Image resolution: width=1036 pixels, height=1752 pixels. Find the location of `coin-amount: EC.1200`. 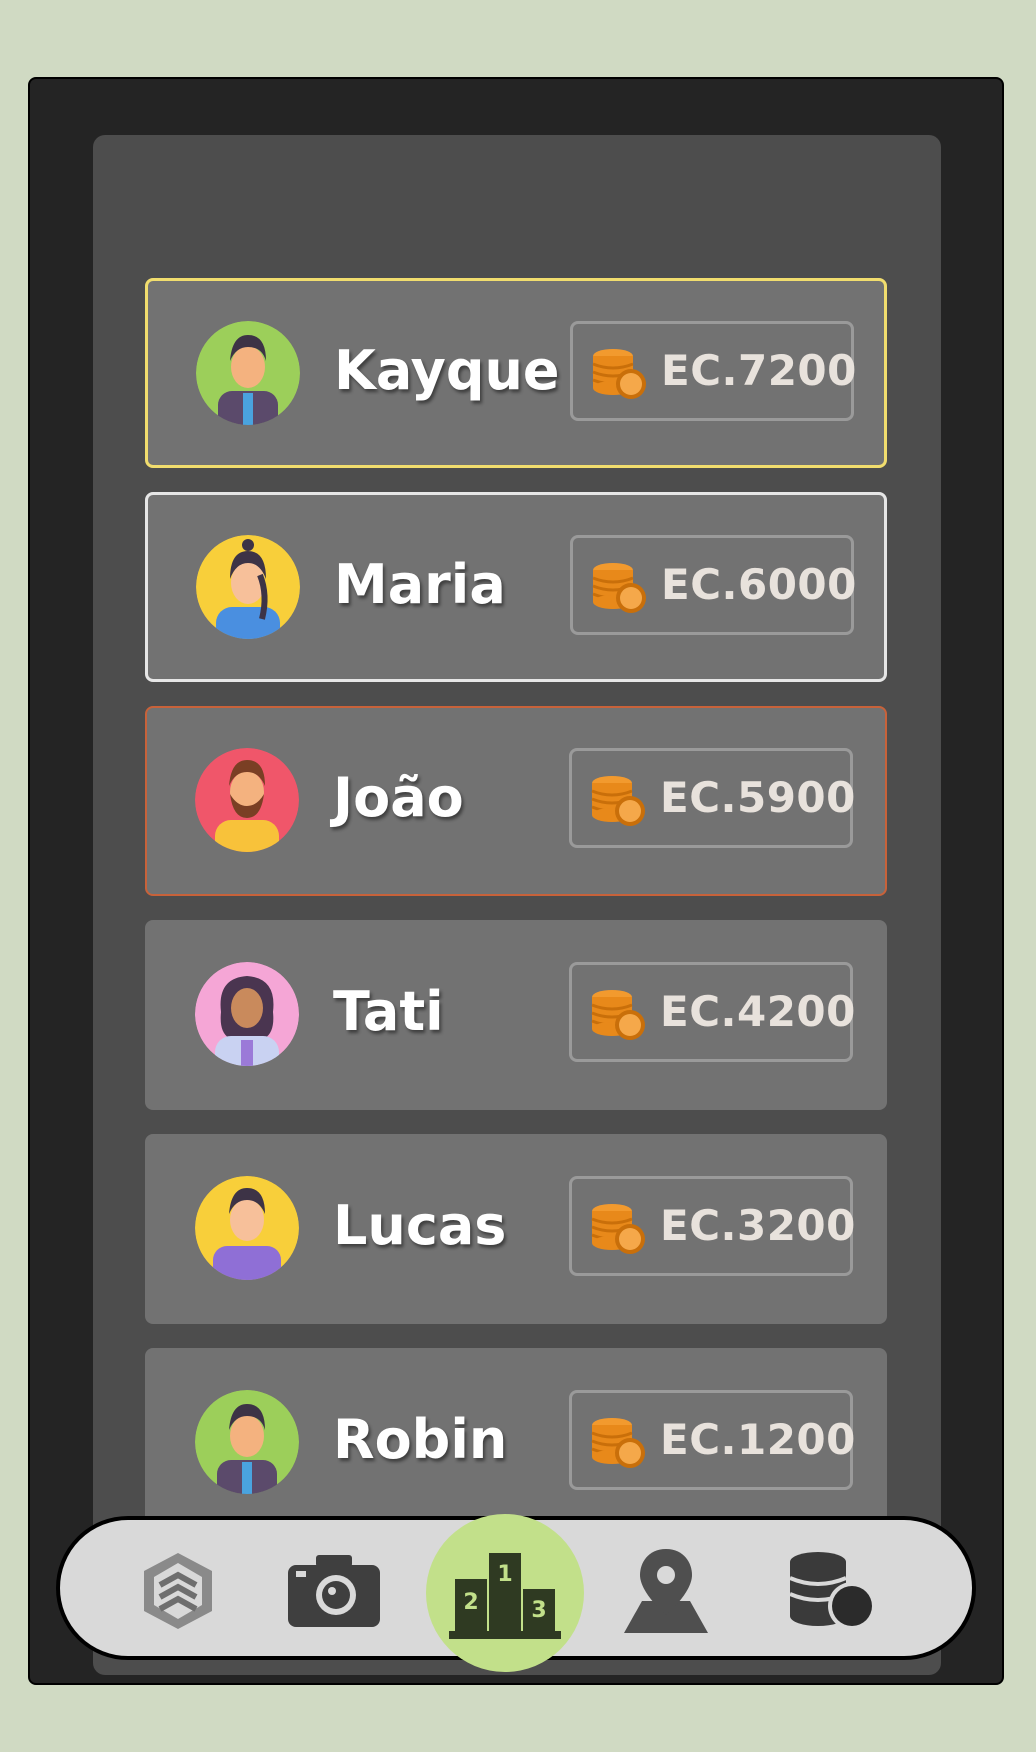

coin-amount: EC.1200 is located at coordinates (758, 1439).